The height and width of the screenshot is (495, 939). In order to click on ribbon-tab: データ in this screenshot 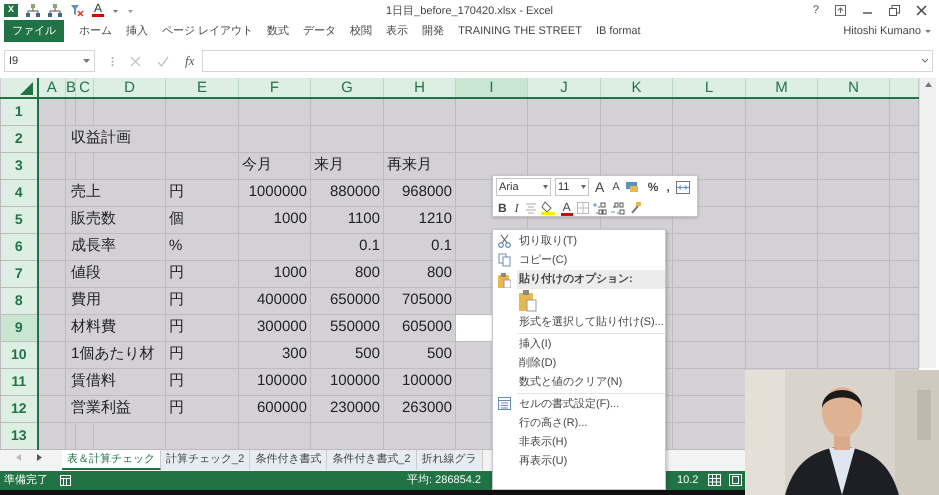, I will do `click(320, 31)`.